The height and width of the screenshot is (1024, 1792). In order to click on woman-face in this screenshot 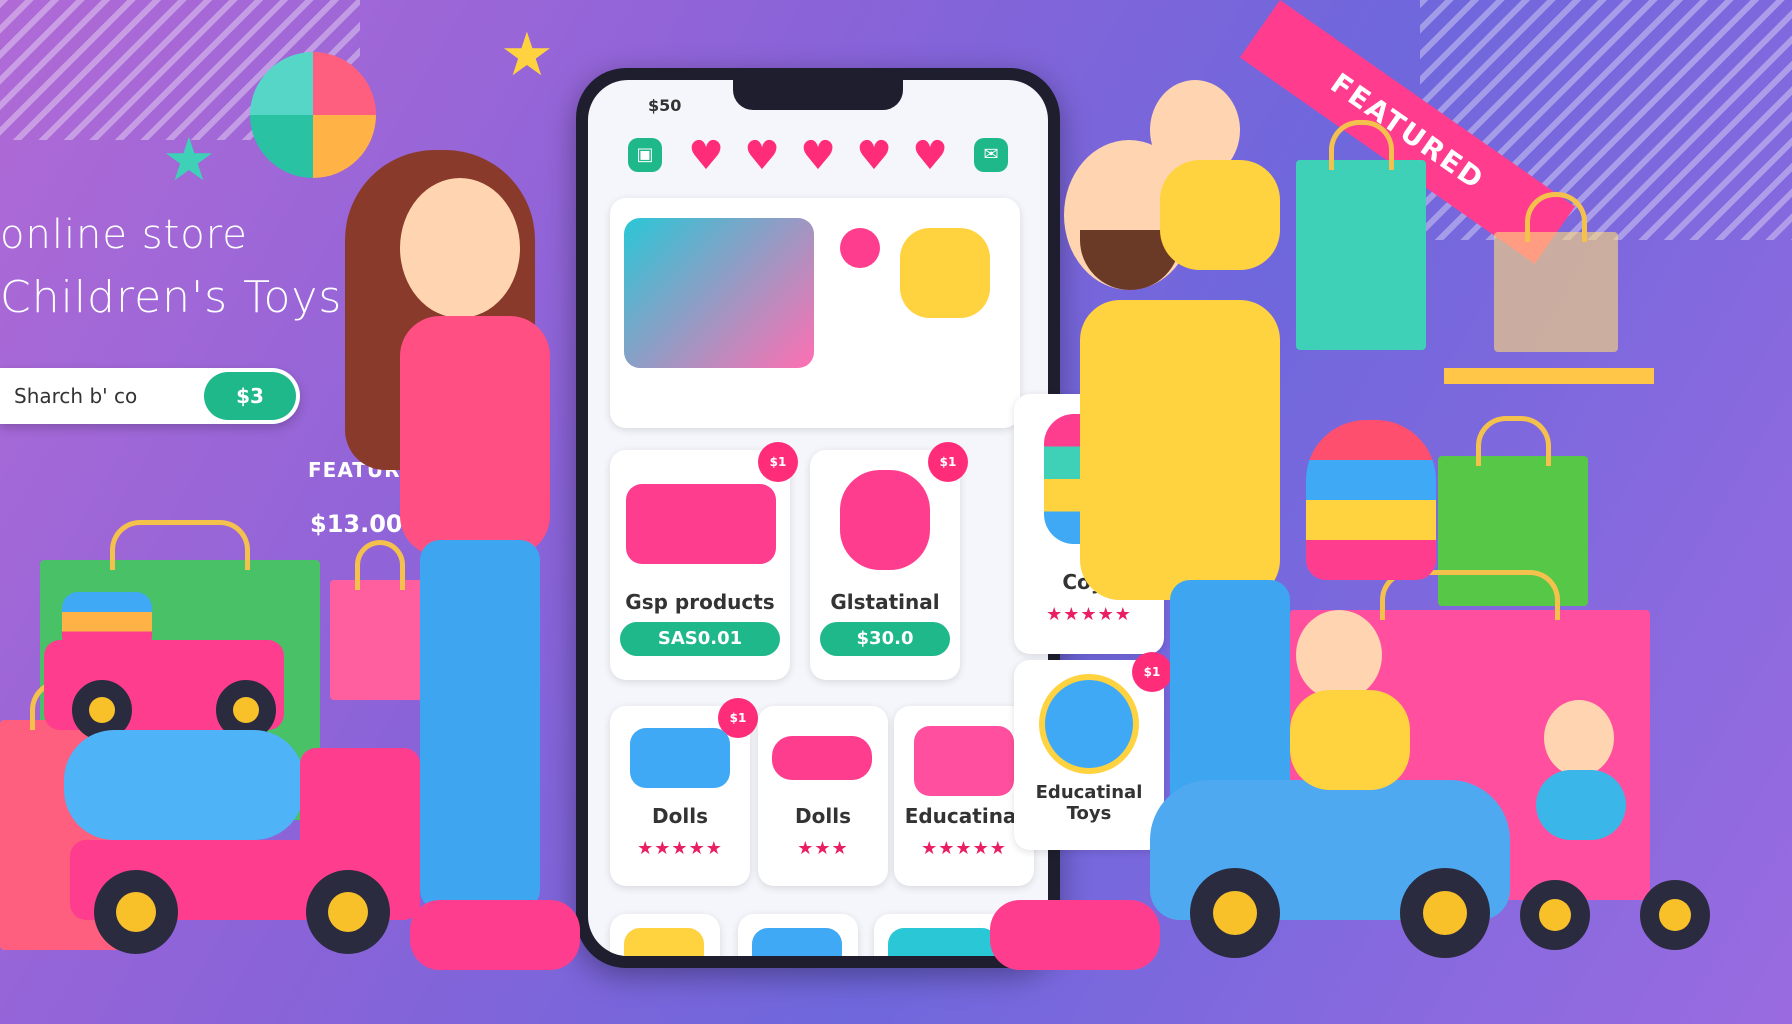, I will do `click(460, 248)`.